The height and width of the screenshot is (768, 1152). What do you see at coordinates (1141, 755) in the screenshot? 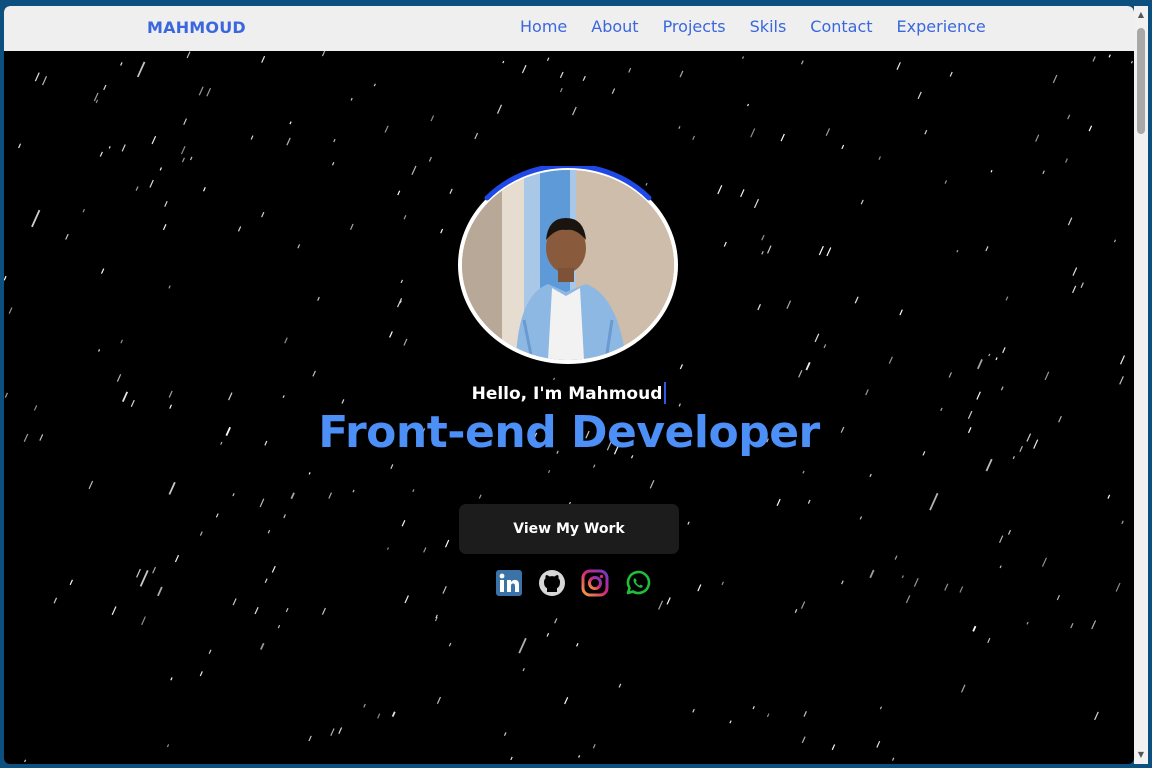
I see `scroll-down-arrow: ▼` at bounding box center [1141, 755].